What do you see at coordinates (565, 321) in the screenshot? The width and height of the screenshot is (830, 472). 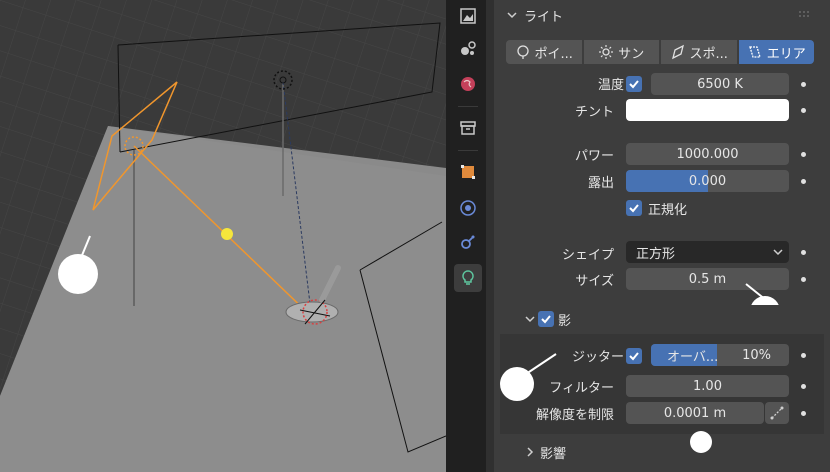 I see `shadow-subpanel-title: 影` at bounding box center [565, 321].